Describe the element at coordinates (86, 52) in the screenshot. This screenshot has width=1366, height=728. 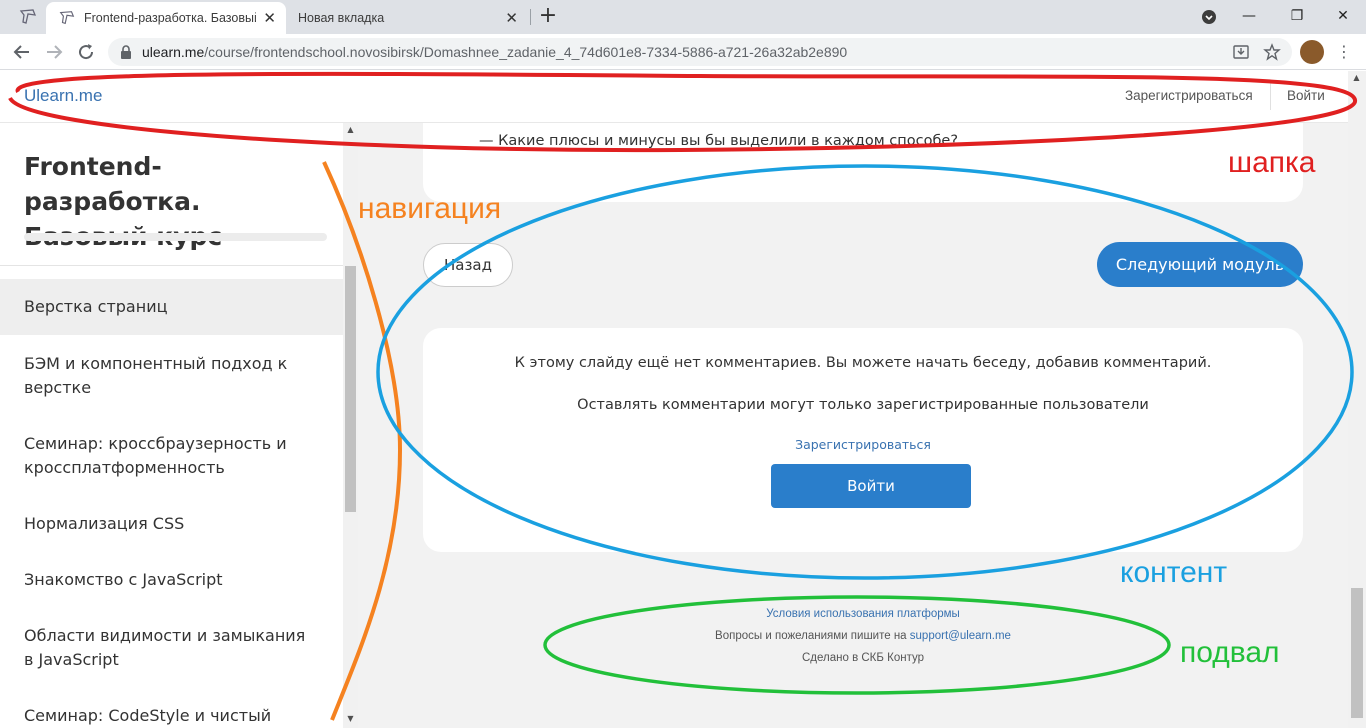
I see `reload-icon` at that location.